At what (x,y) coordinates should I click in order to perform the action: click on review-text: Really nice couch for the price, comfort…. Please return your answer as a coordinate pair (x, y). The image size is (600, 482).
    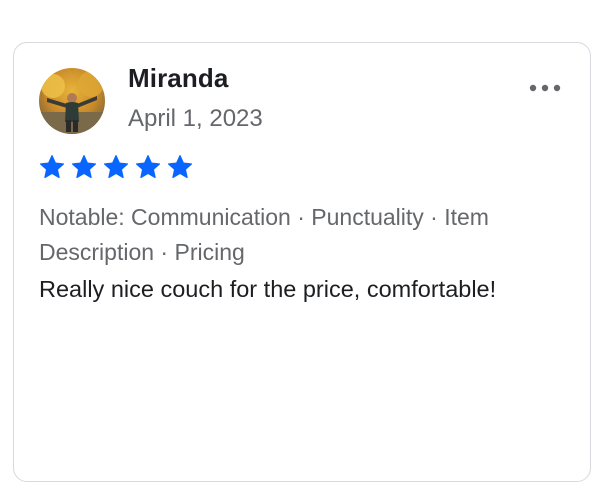
    Looking at the image, I should click on (268, 289).